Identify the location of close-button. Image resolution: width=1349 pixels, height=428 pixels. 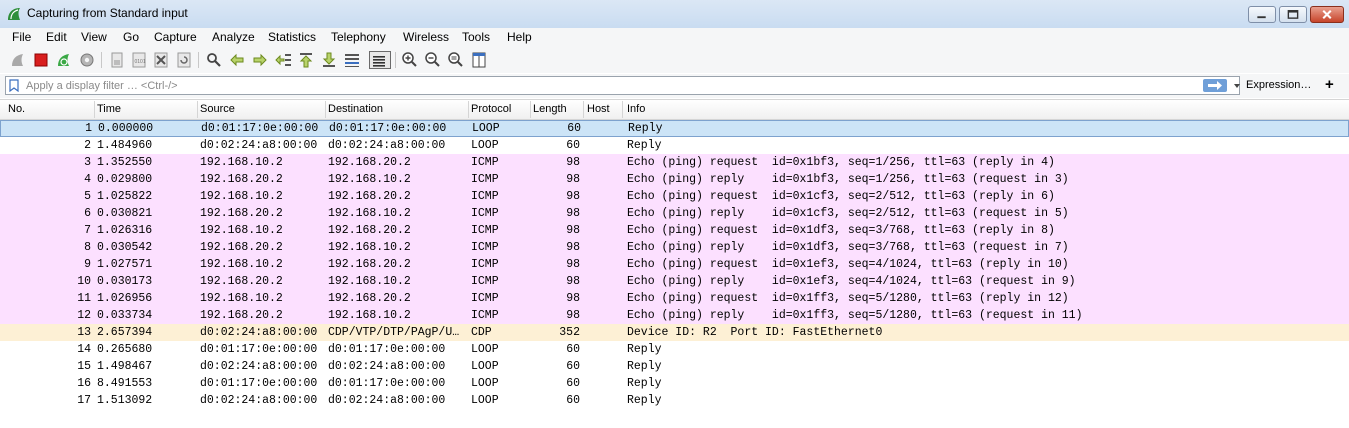
(1327, 14).